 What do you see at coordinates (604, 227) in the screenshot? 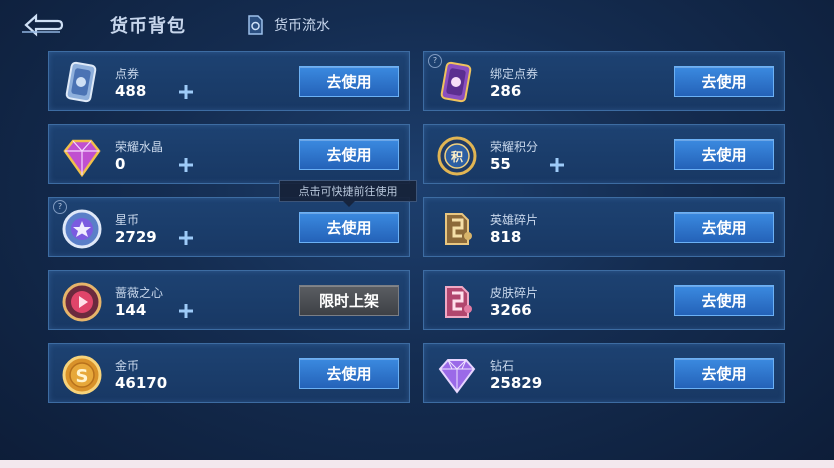
I see `currency-card-hero-fragment: 英雄碎片 818 去使用` at bounding box center [604, 227].